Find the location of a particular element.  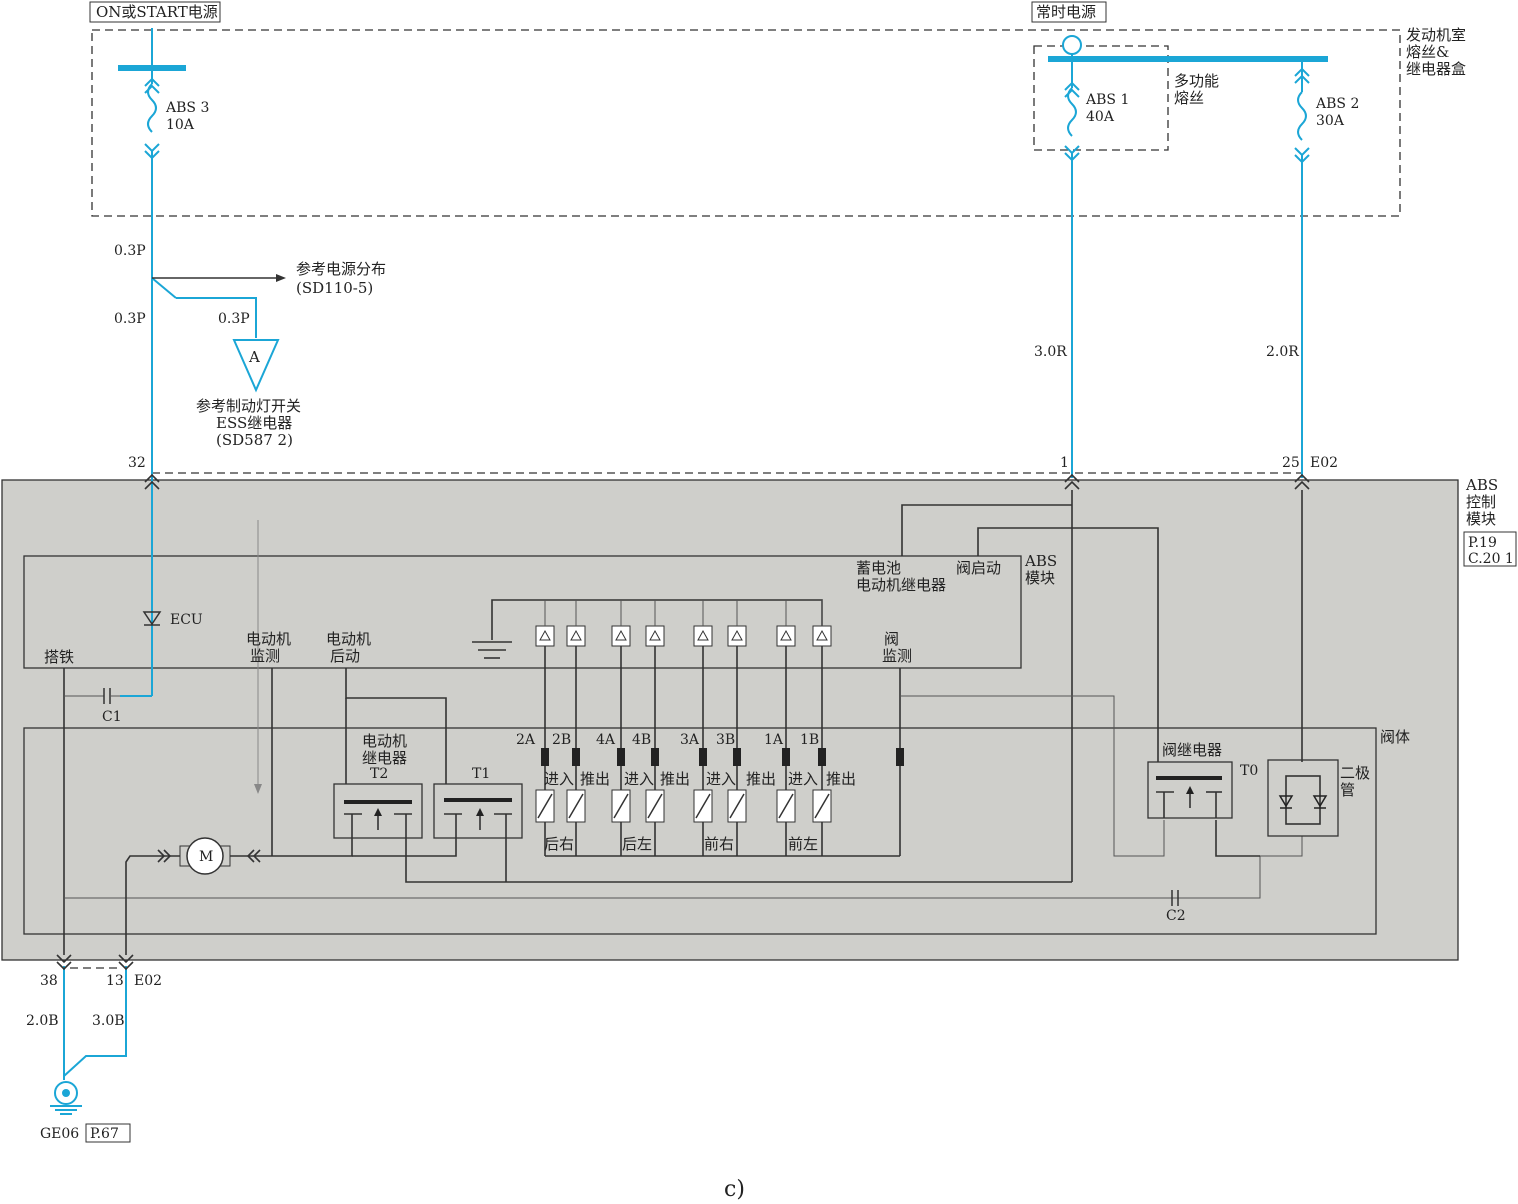

wheel-label: 后左 is located at coordinates (637, 844).